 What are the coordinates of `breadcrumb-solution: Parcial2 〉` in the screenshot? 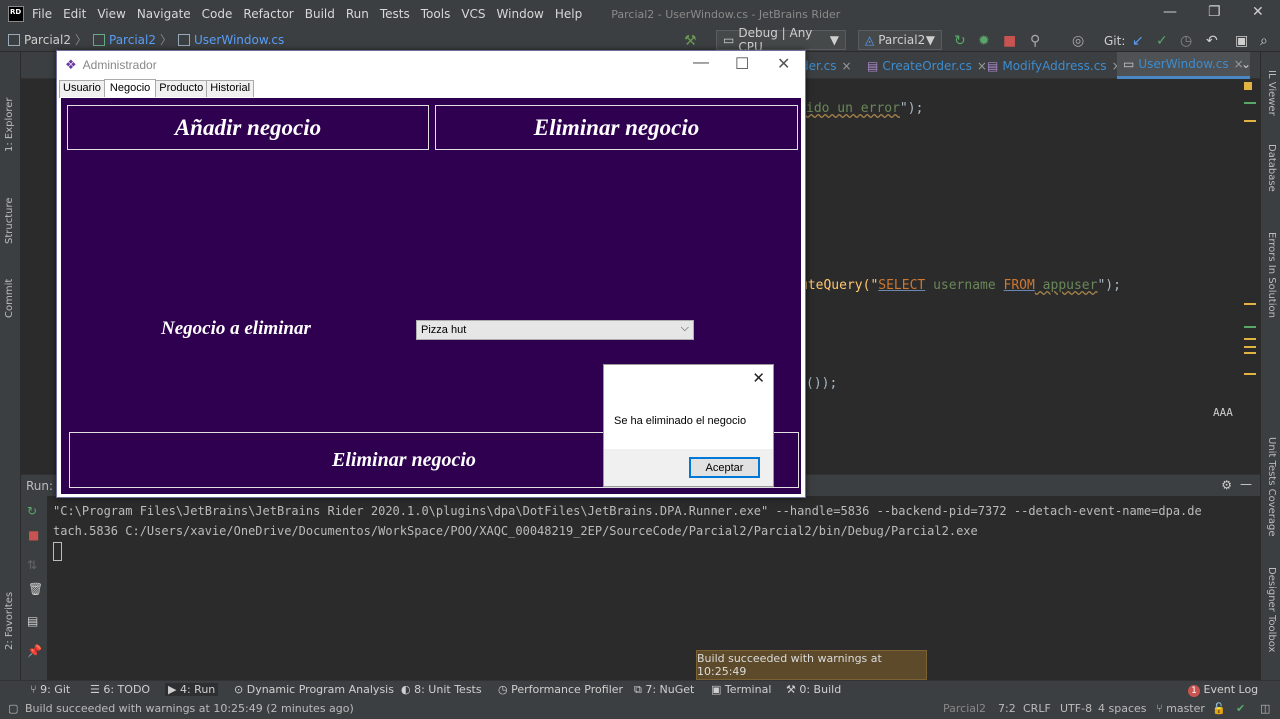 It's located at (47, 39).